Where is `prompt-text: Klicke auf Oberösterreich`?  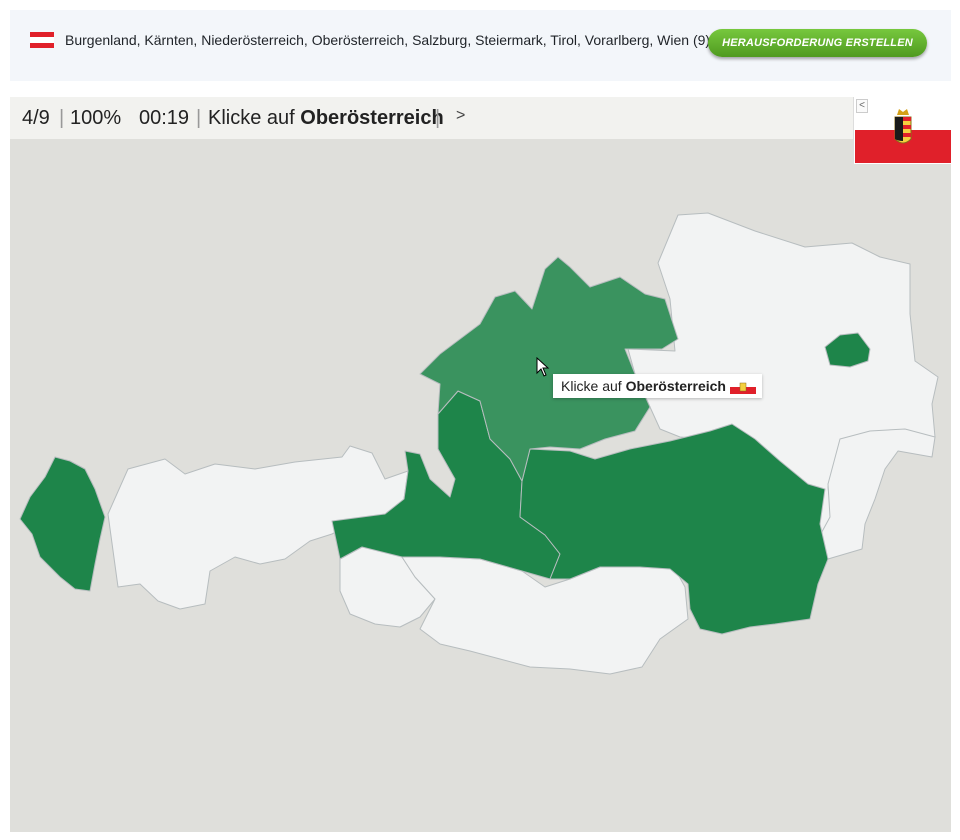 prompt-text: Klicke auf Oberösterreich is located at coordinates (326, 118).